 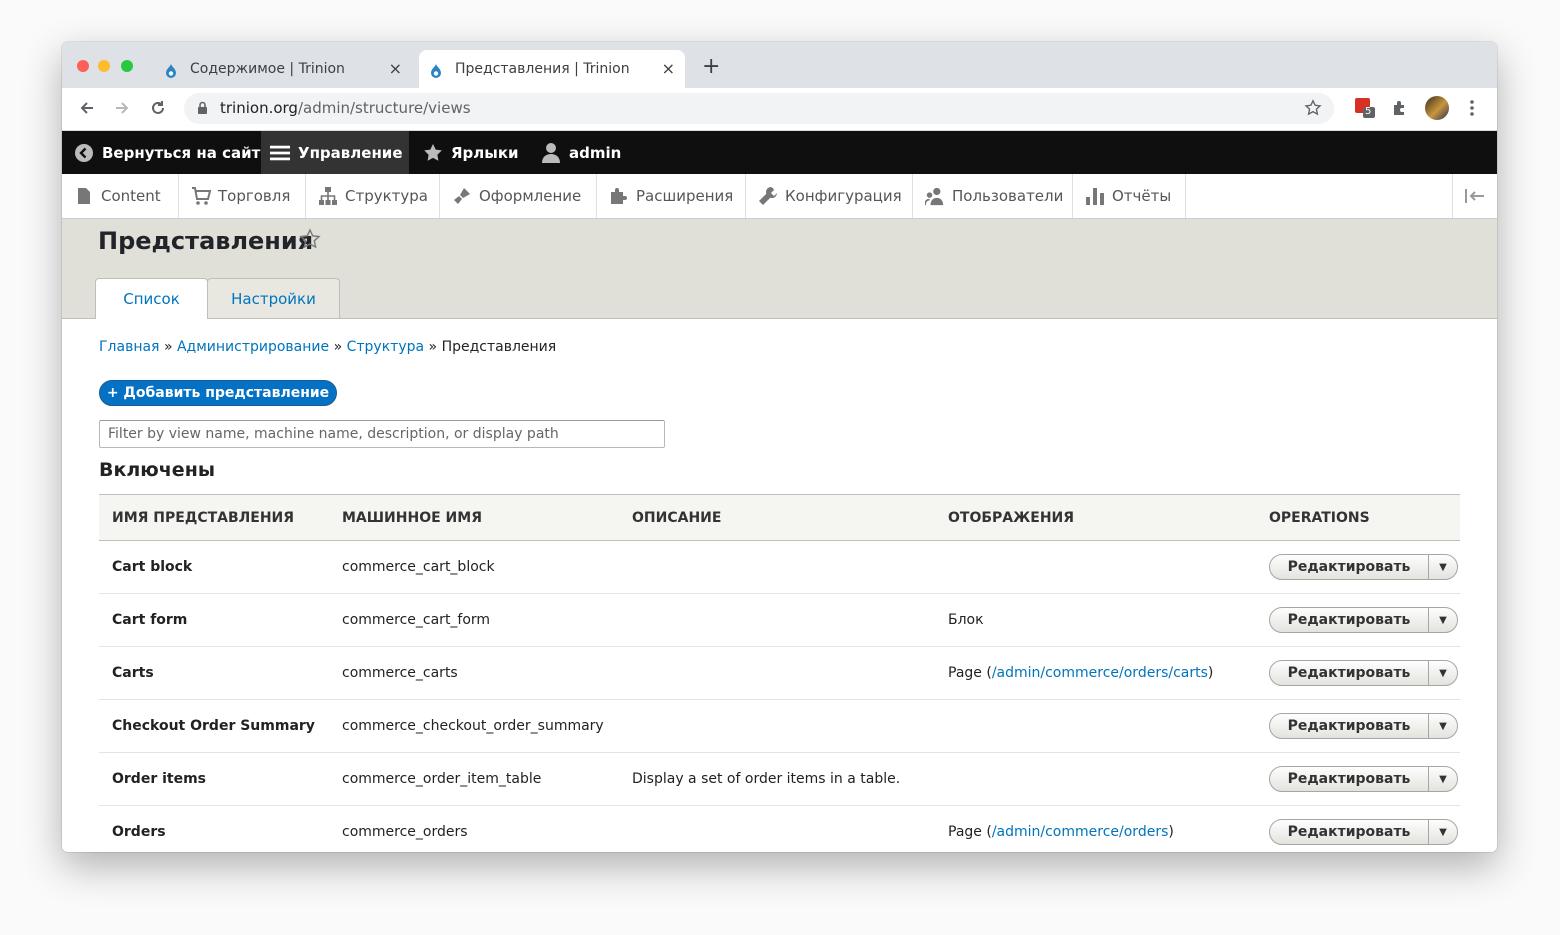 What do you see at coordinates (1100, 673) in the screenshot?
I see `display-path-link: /admin/commerce/orders/carts` at bounding box center [1100, 673].